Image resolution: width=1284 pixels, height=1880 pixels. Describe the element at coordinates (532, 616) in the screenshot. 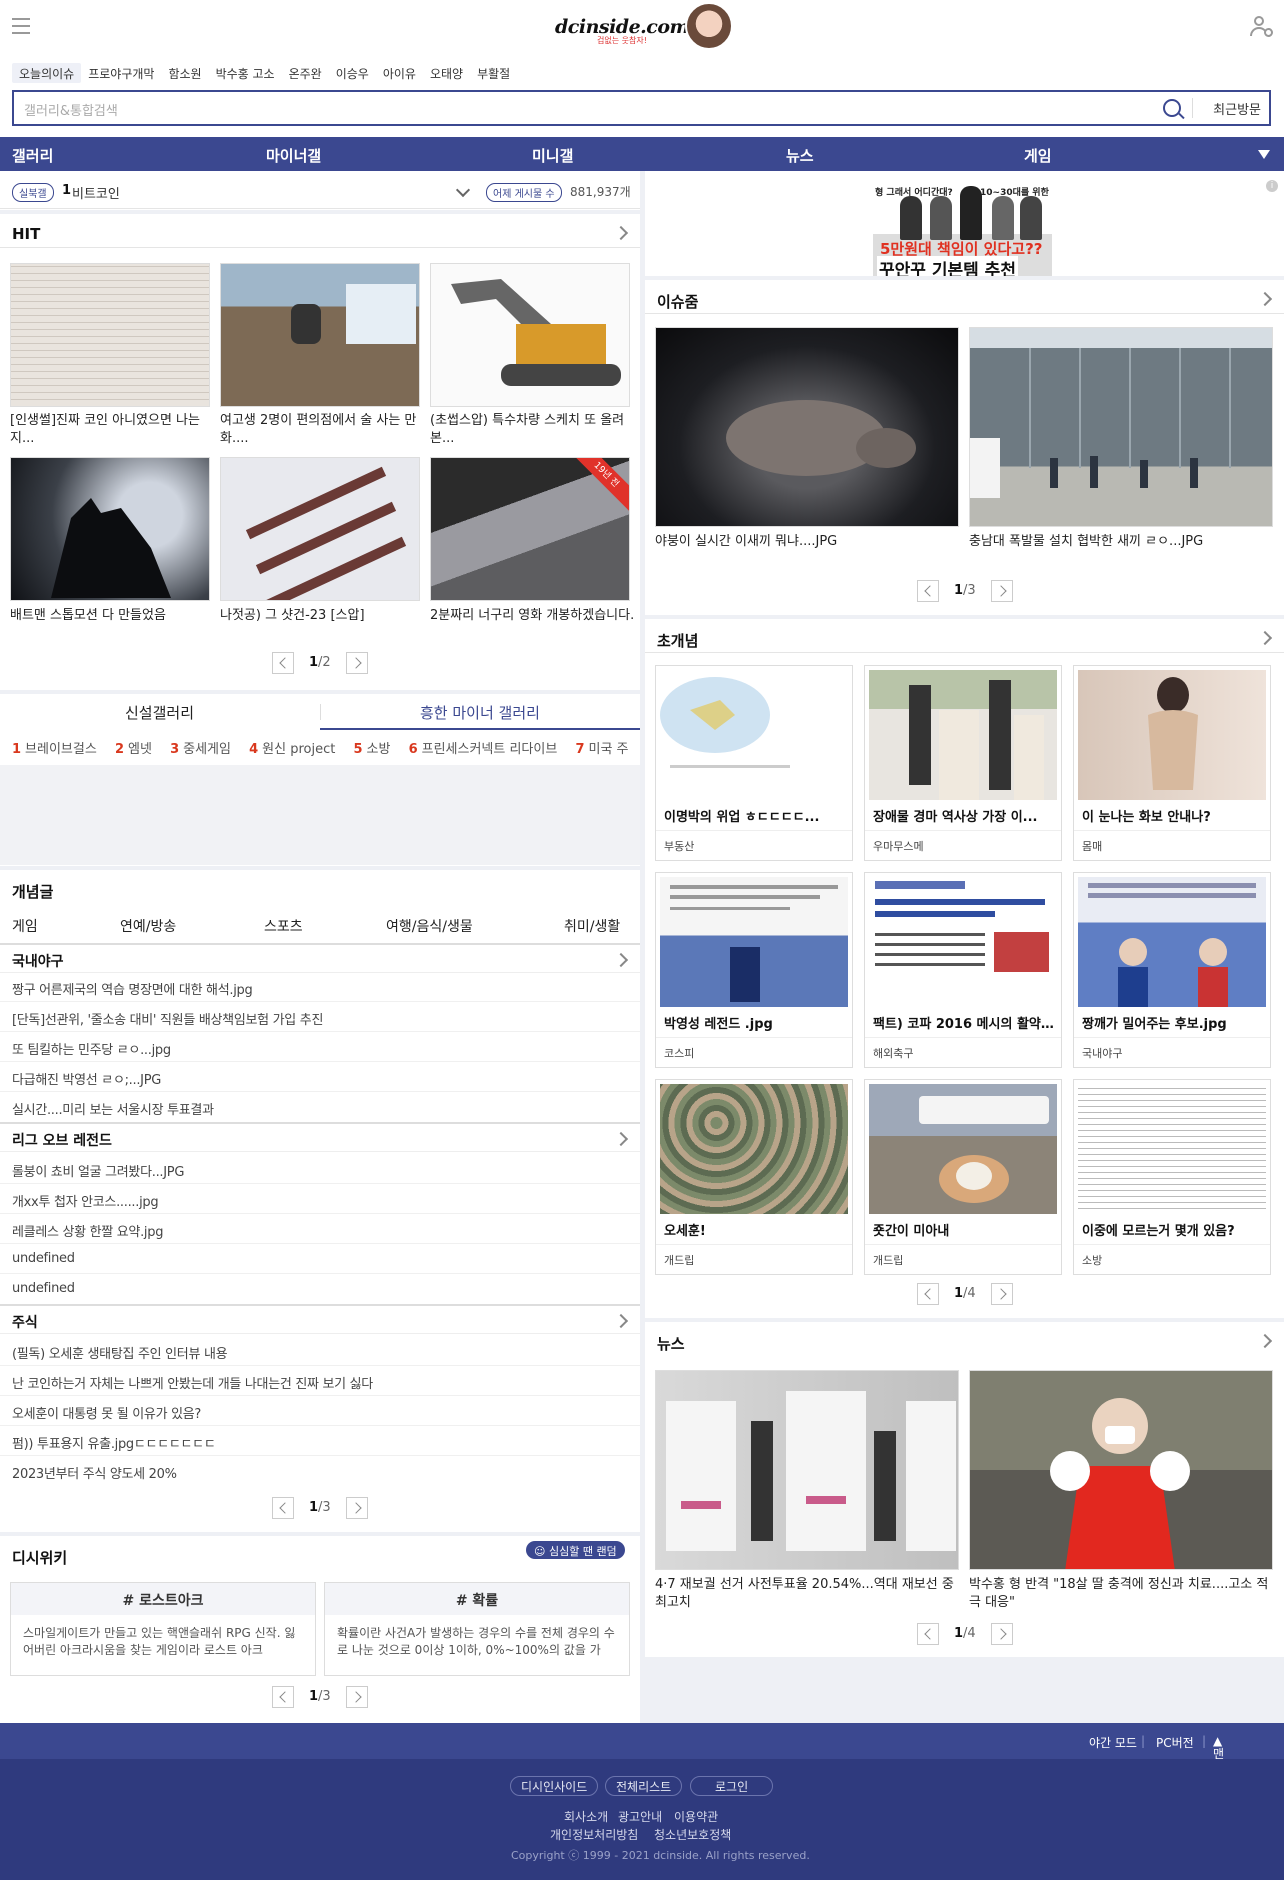

I see `hit-caption: 2분짜리 너구리 영화 개봉하겠습니다.` at that location.